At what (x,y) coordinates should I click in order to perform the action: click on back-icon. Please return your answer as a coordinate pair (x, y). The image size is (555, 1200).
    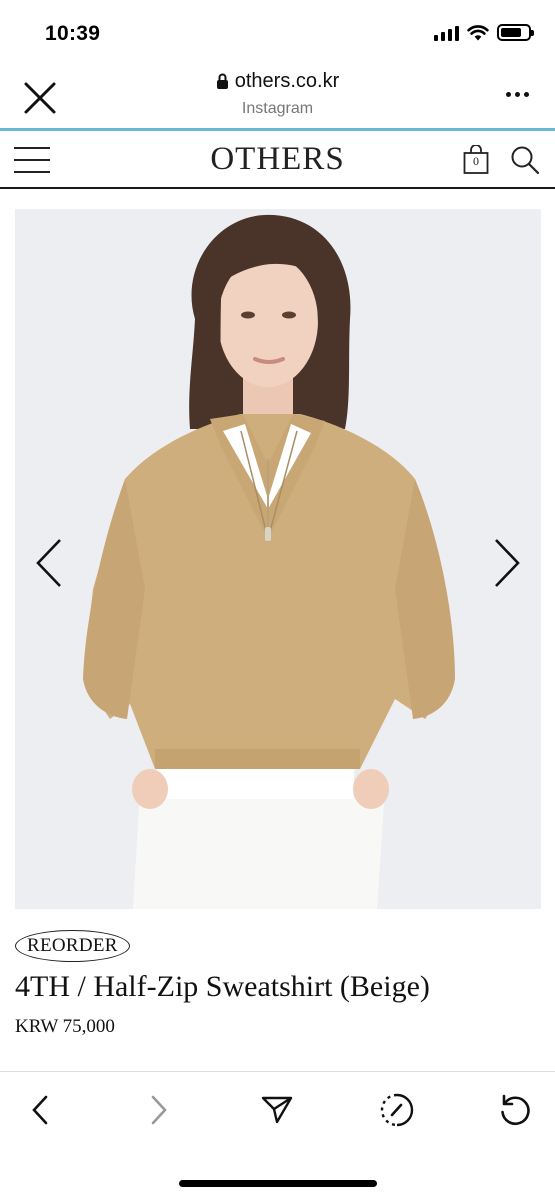
    Looking at the image, I should click on (40, 1110).